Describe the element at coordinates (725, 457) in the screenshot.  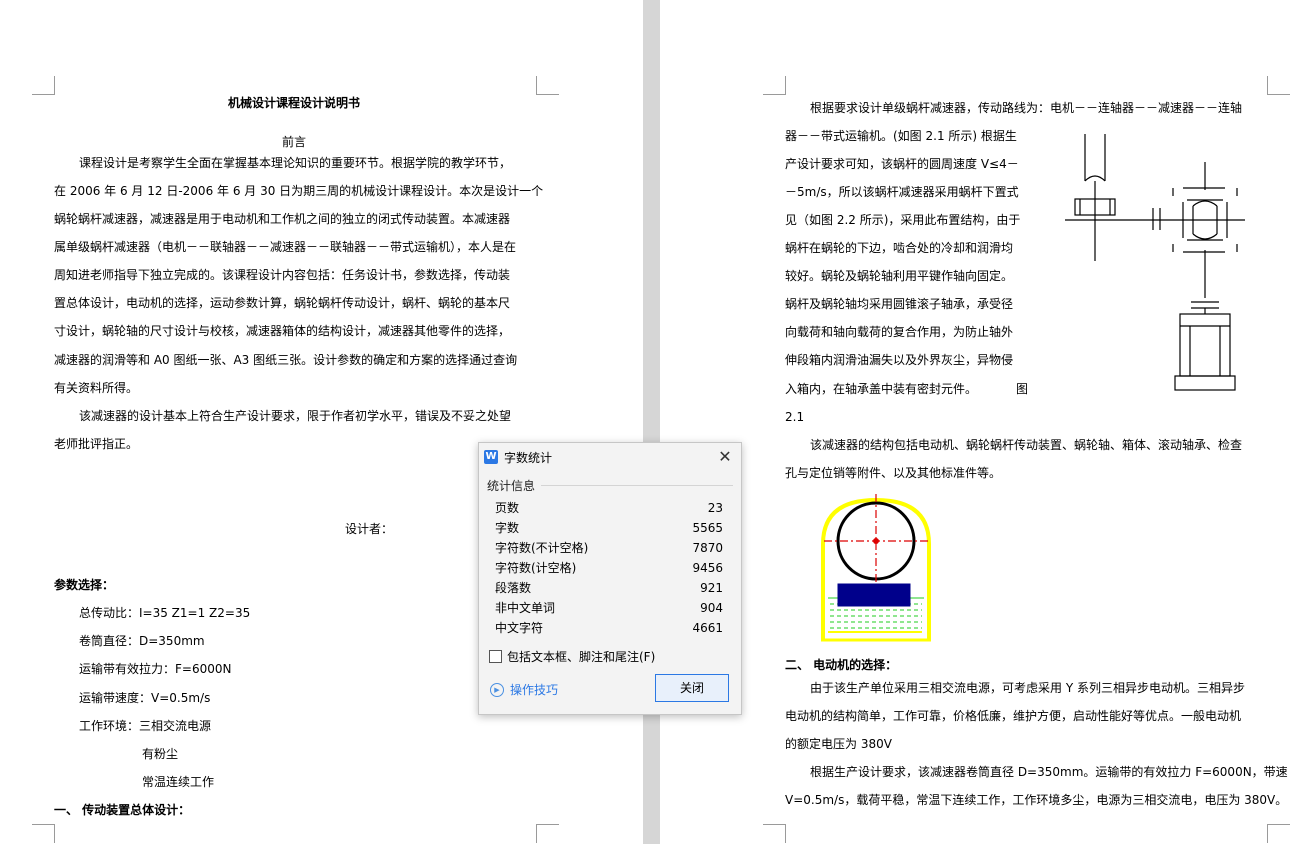
I see `close-icon: ✕` at that location.